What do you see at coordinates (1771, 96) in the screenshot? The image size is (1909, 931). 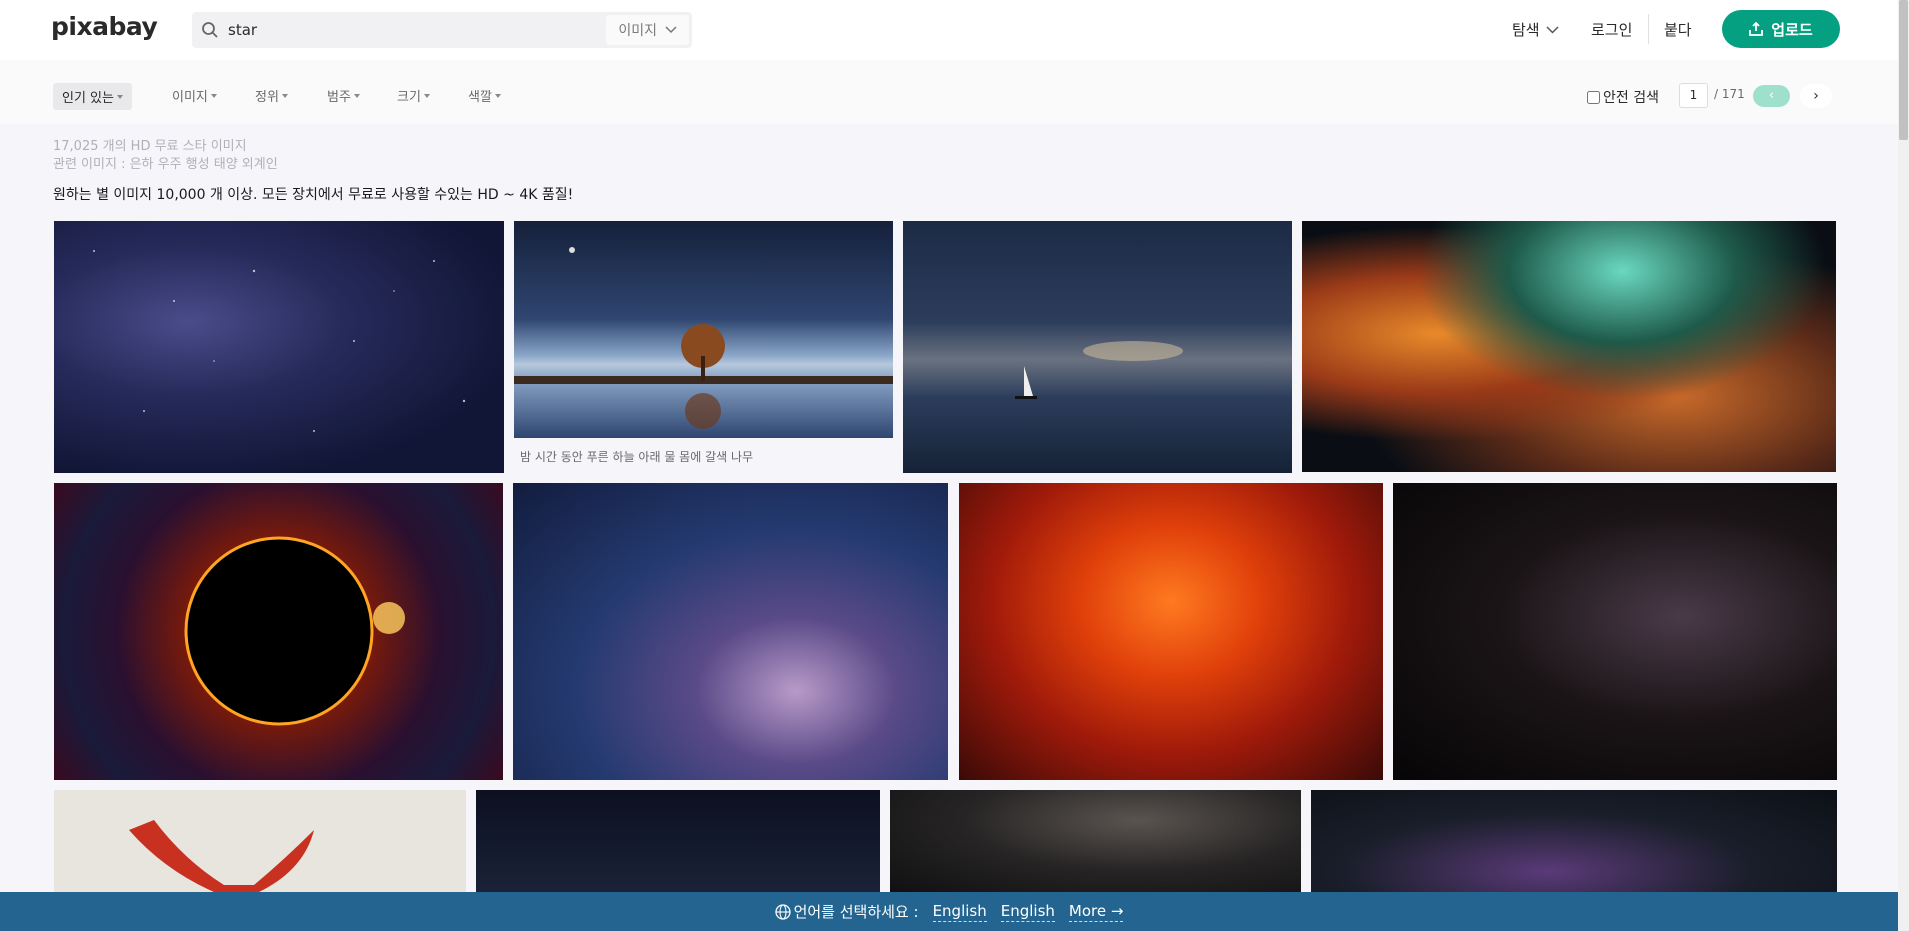 I see `prev-page-button: ‹` at bounding box center [1771, 96].